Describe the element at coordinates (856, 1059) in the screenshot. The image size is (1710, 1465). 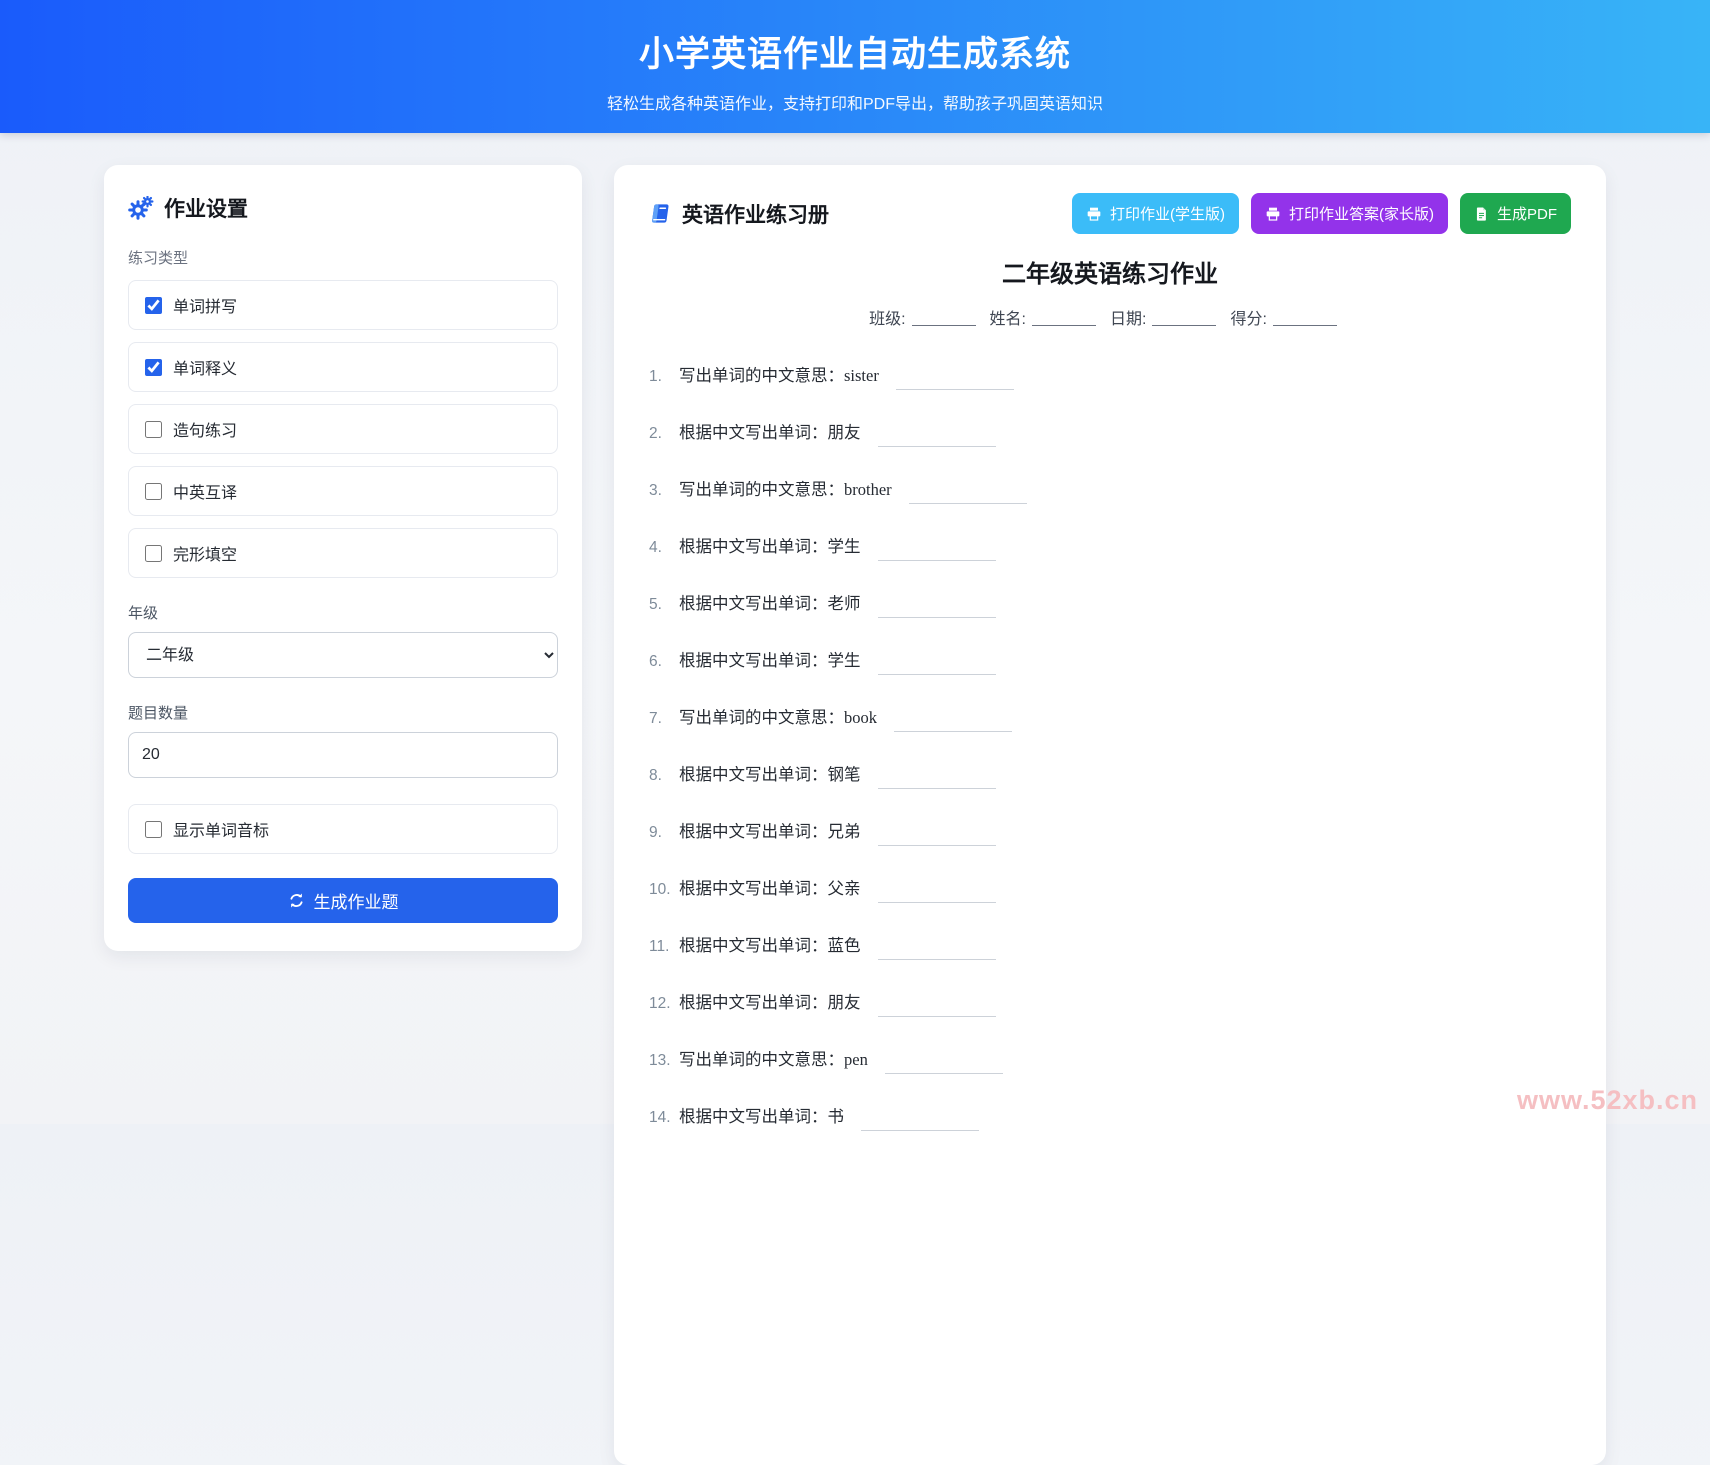
I see `question-word: pen` at that location.